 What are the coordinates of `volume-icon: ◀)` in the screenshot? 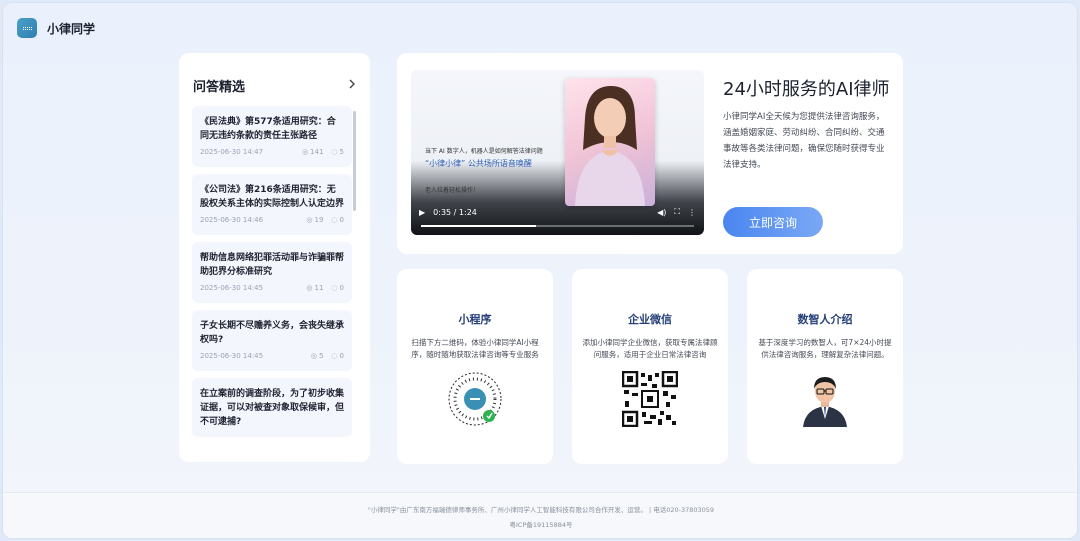 It's located at (661, 212).